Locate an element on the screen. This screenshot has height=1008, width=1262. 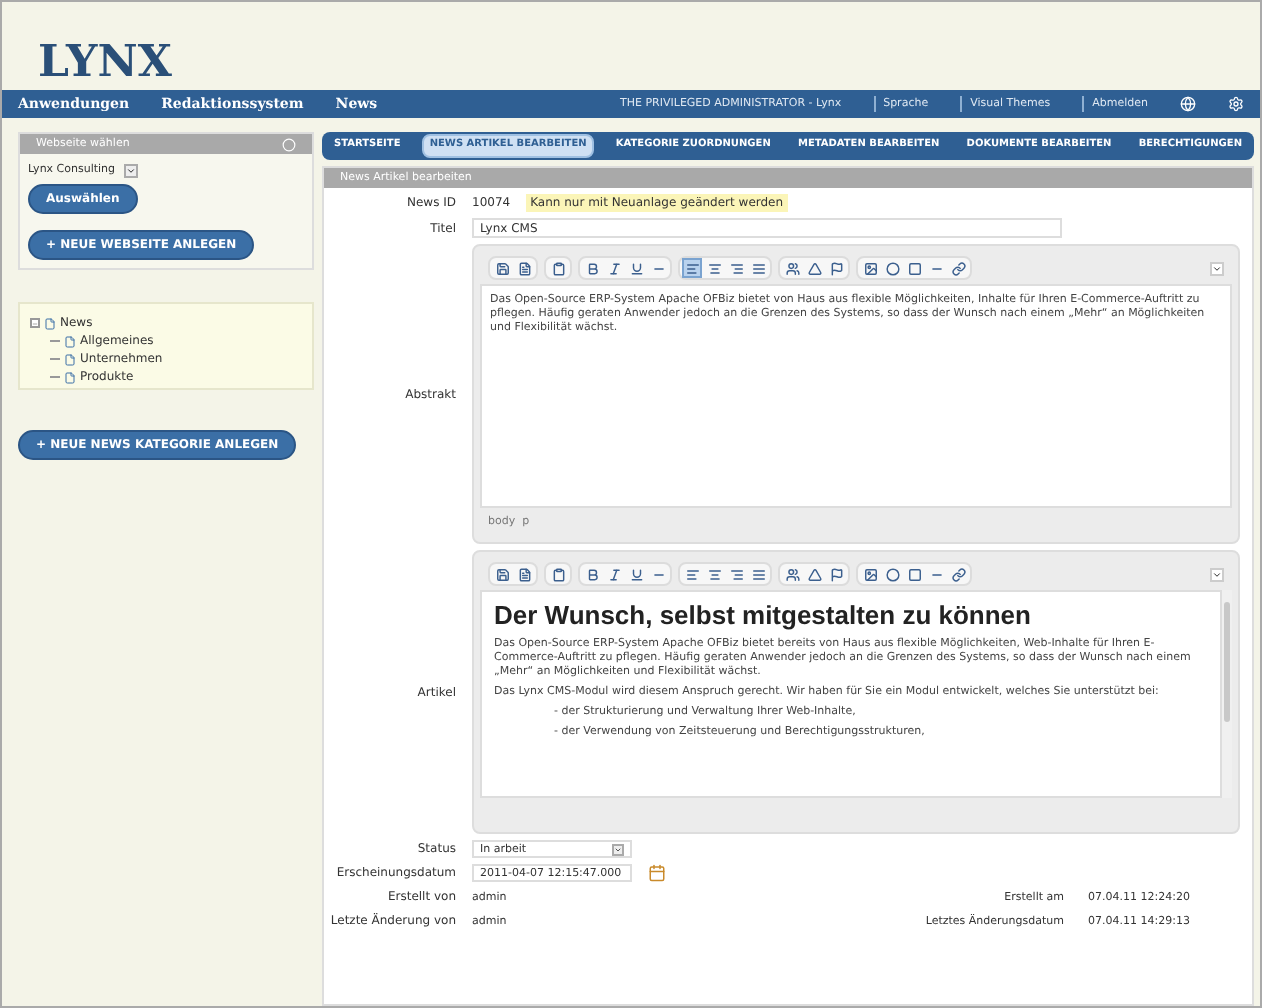
globe-icon is located at coordinates (1188, 104).